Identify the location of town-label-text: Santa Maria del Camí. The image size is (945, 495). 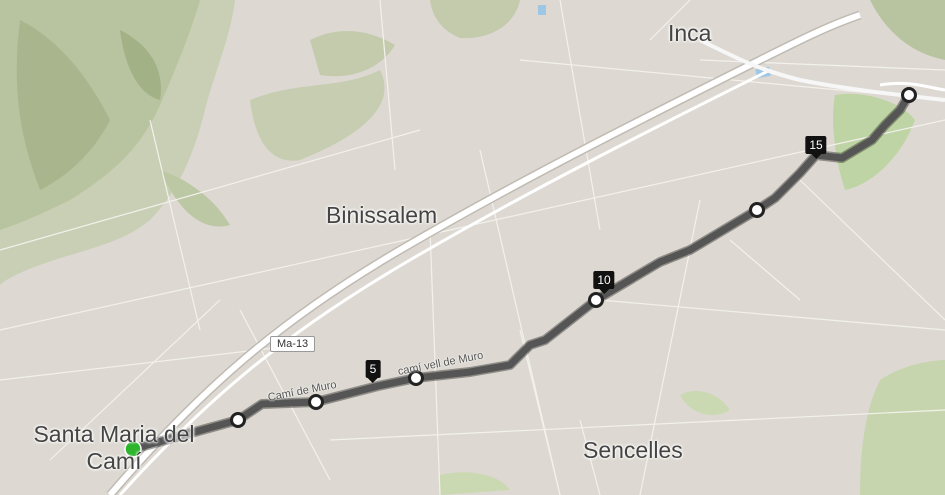
(114, 447).